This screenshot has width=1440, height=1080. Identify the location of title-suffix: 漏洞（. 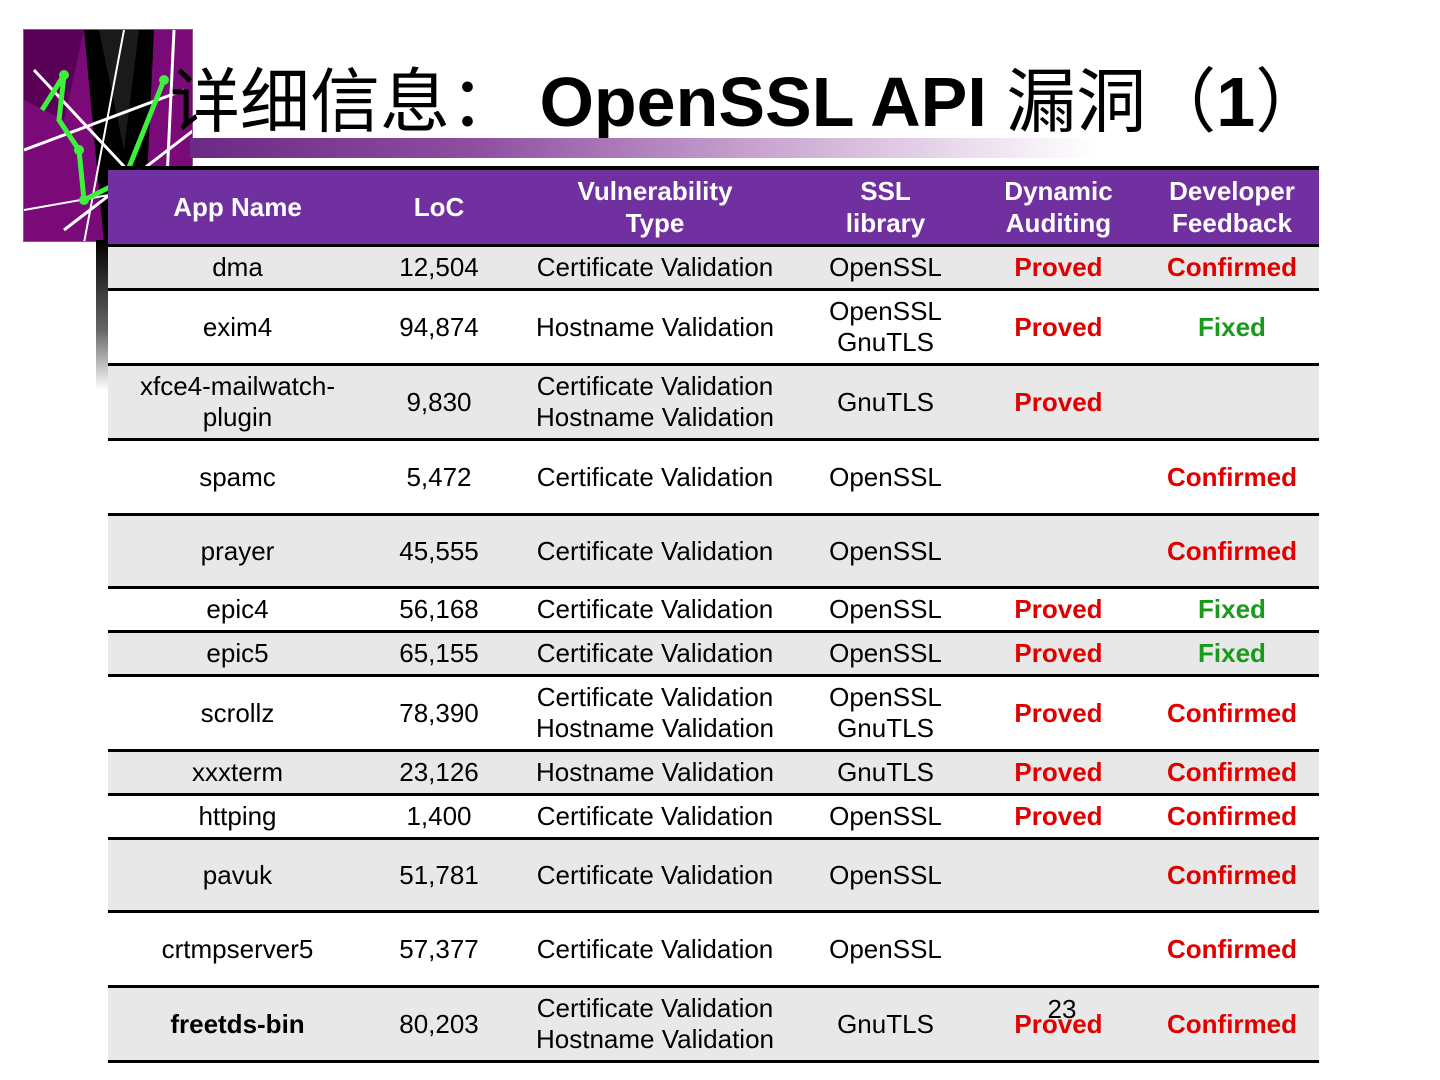
(1111, 102).